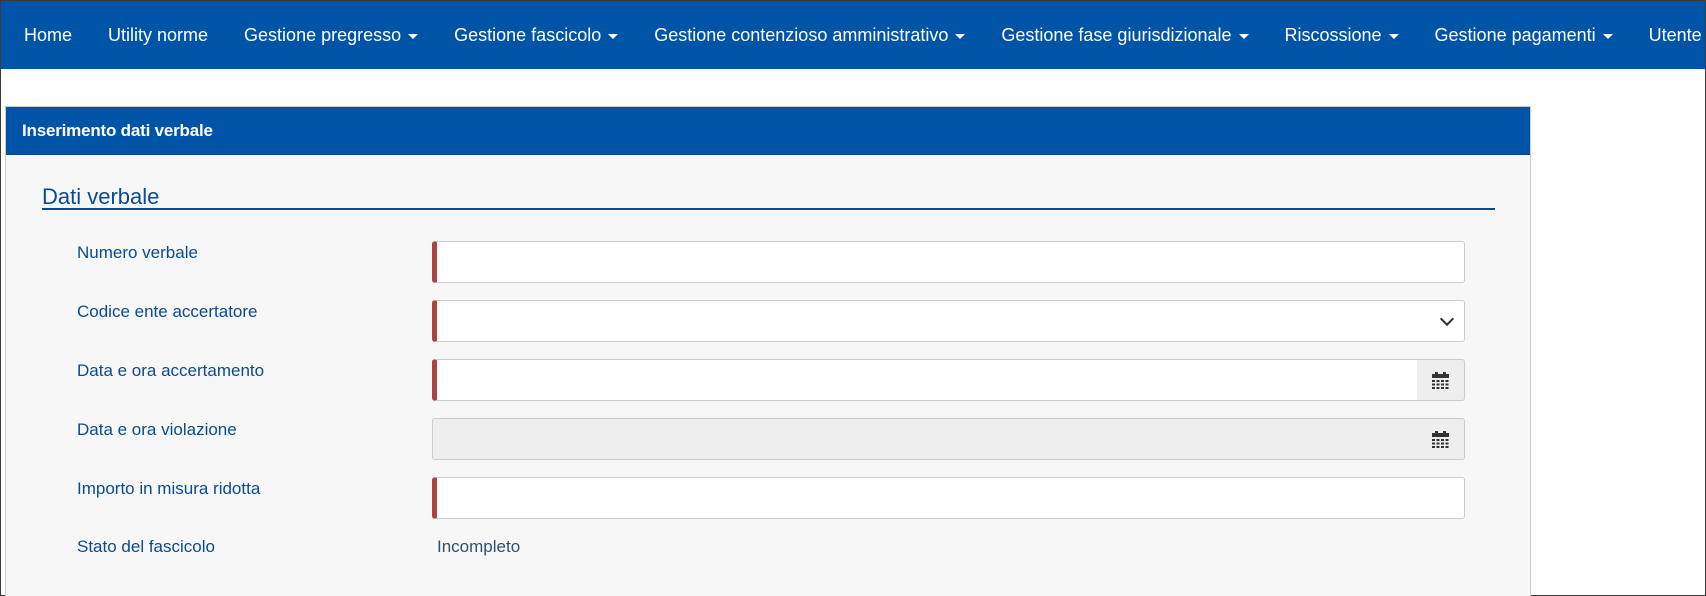 The image size is (1706, 596). What do you see at coordinates (146, 546) in the screenshot?
I see `stato-fascicolo-label: Stato del fascicolo` at bounding box center [146, 546].